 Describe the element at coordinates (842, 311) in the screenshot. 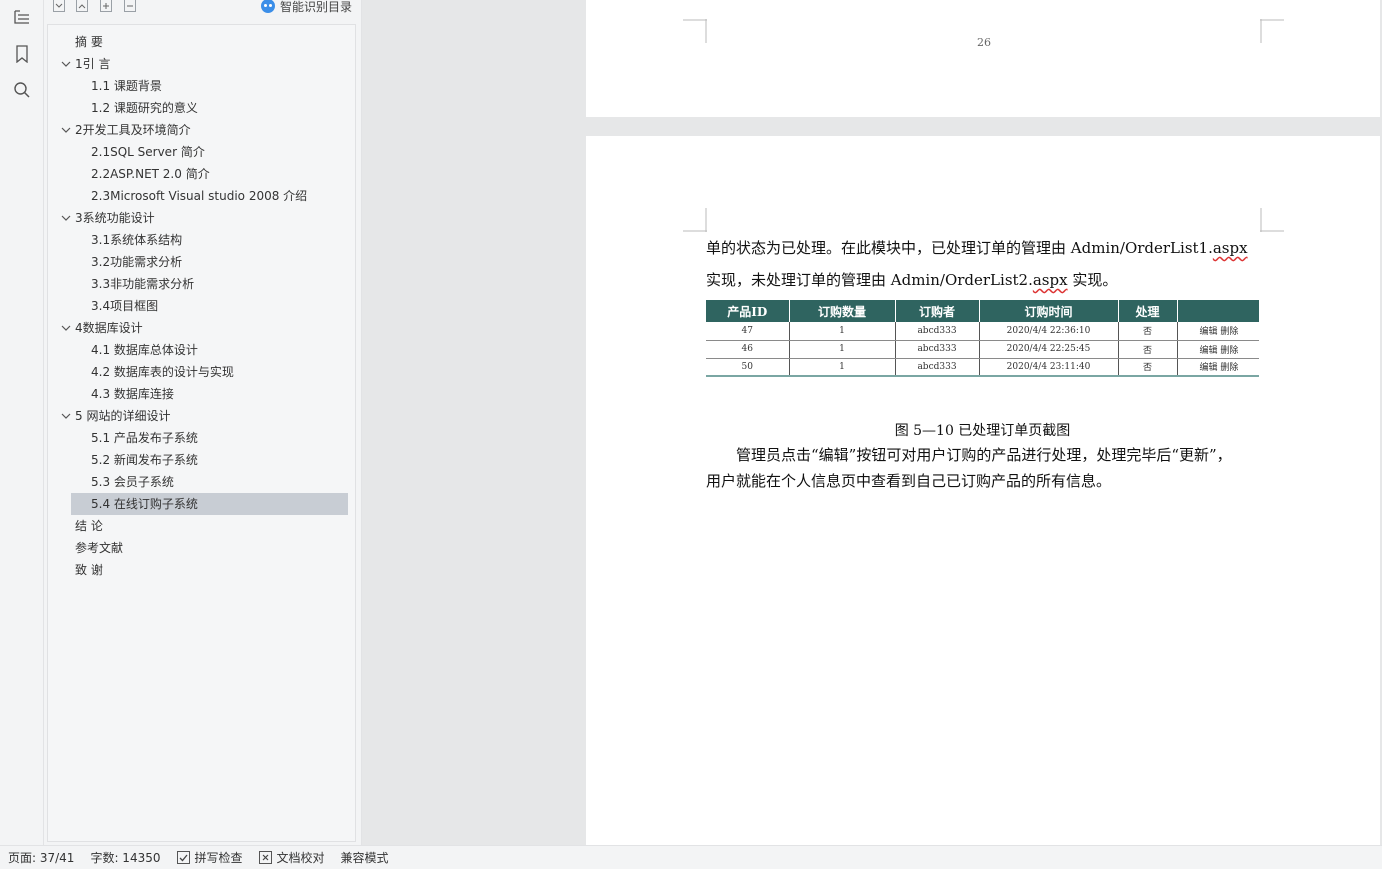

I see `table-header-cell: 订购数量` at that location.